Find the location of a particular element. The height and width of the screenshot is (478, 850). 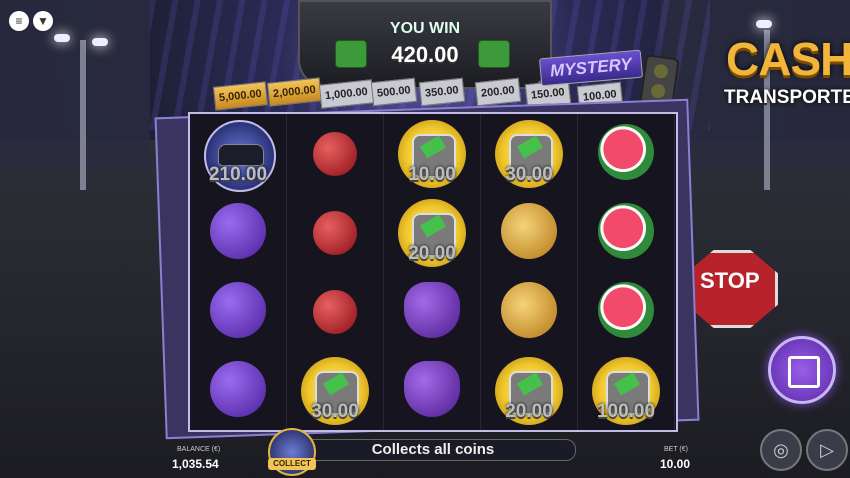

message-text: Collects all coins is located at coordinates (433, 449).